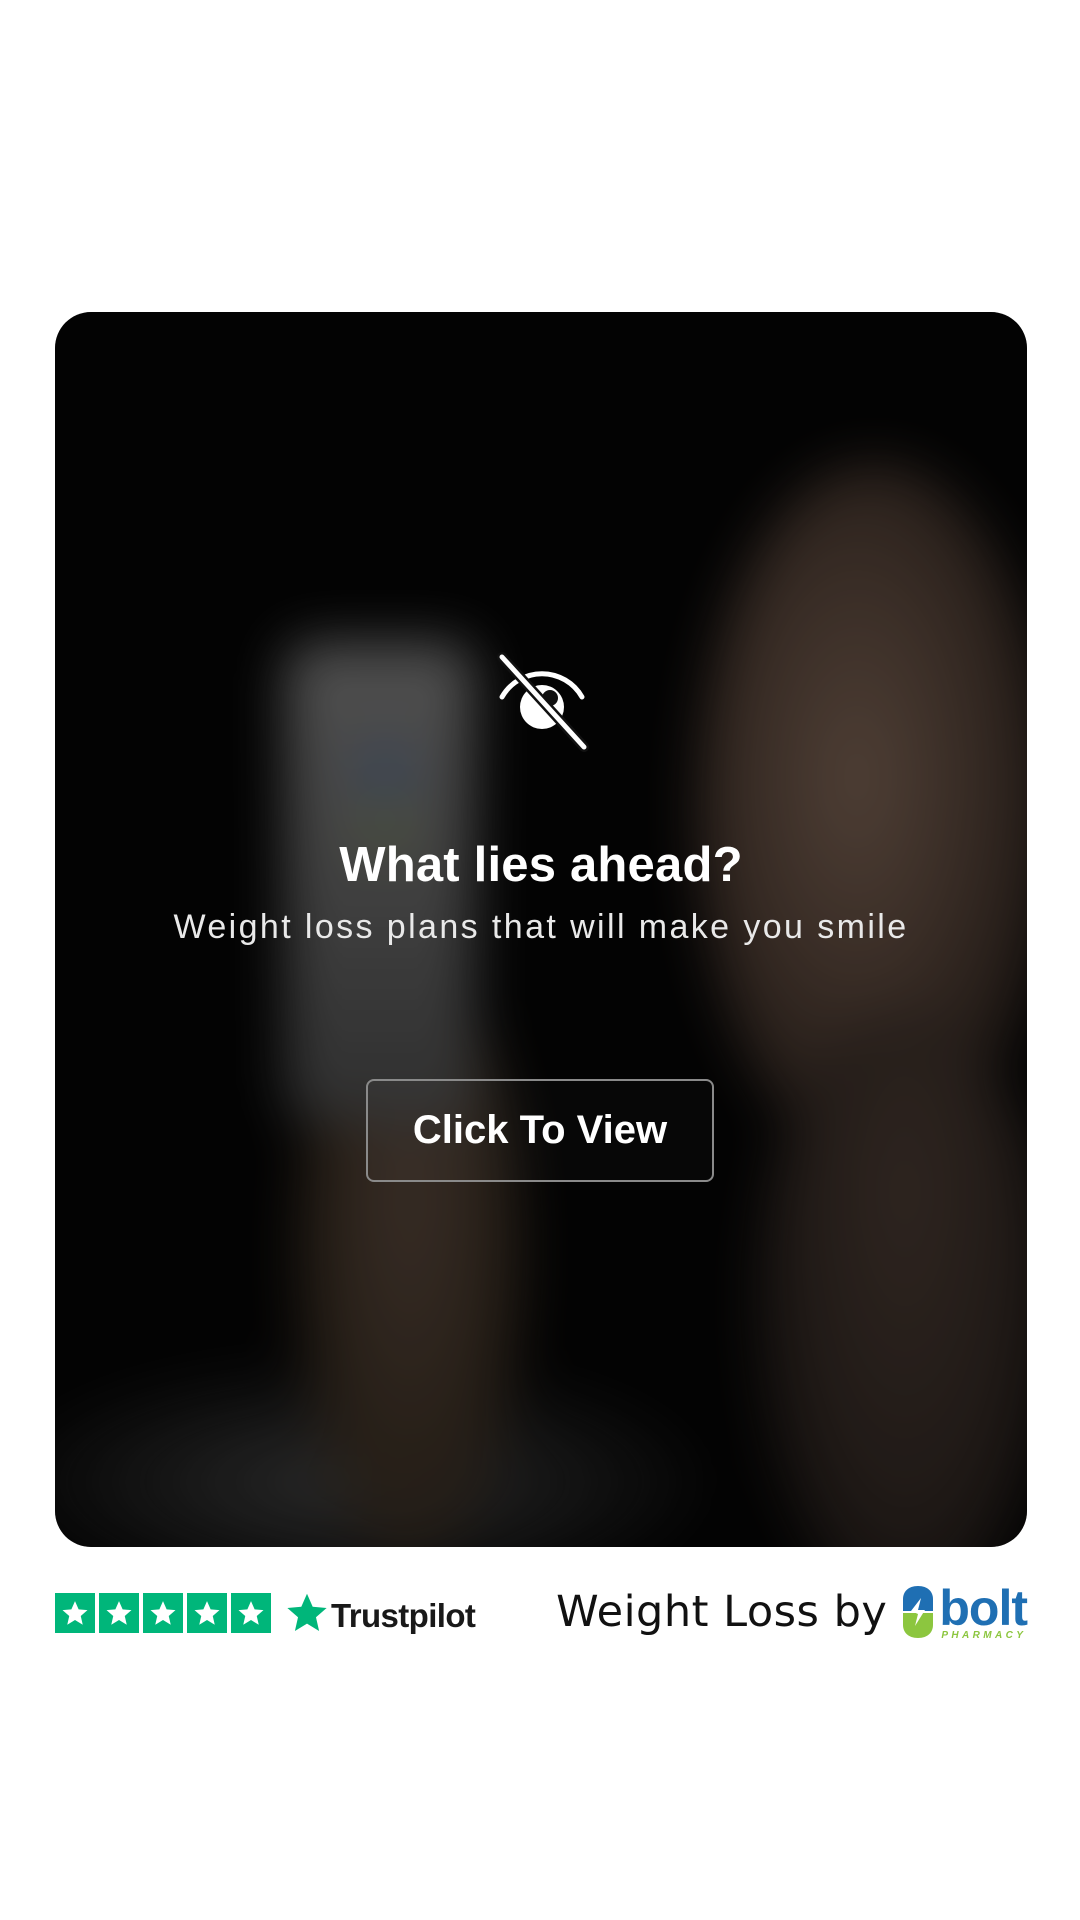 This screenshot has width=1080, height=1920. What do you see at coordinates (984, 1635) in the screenshot?
I see `pharmacy-wordmark: PHARMACY` at bounding box center [984, 1635].